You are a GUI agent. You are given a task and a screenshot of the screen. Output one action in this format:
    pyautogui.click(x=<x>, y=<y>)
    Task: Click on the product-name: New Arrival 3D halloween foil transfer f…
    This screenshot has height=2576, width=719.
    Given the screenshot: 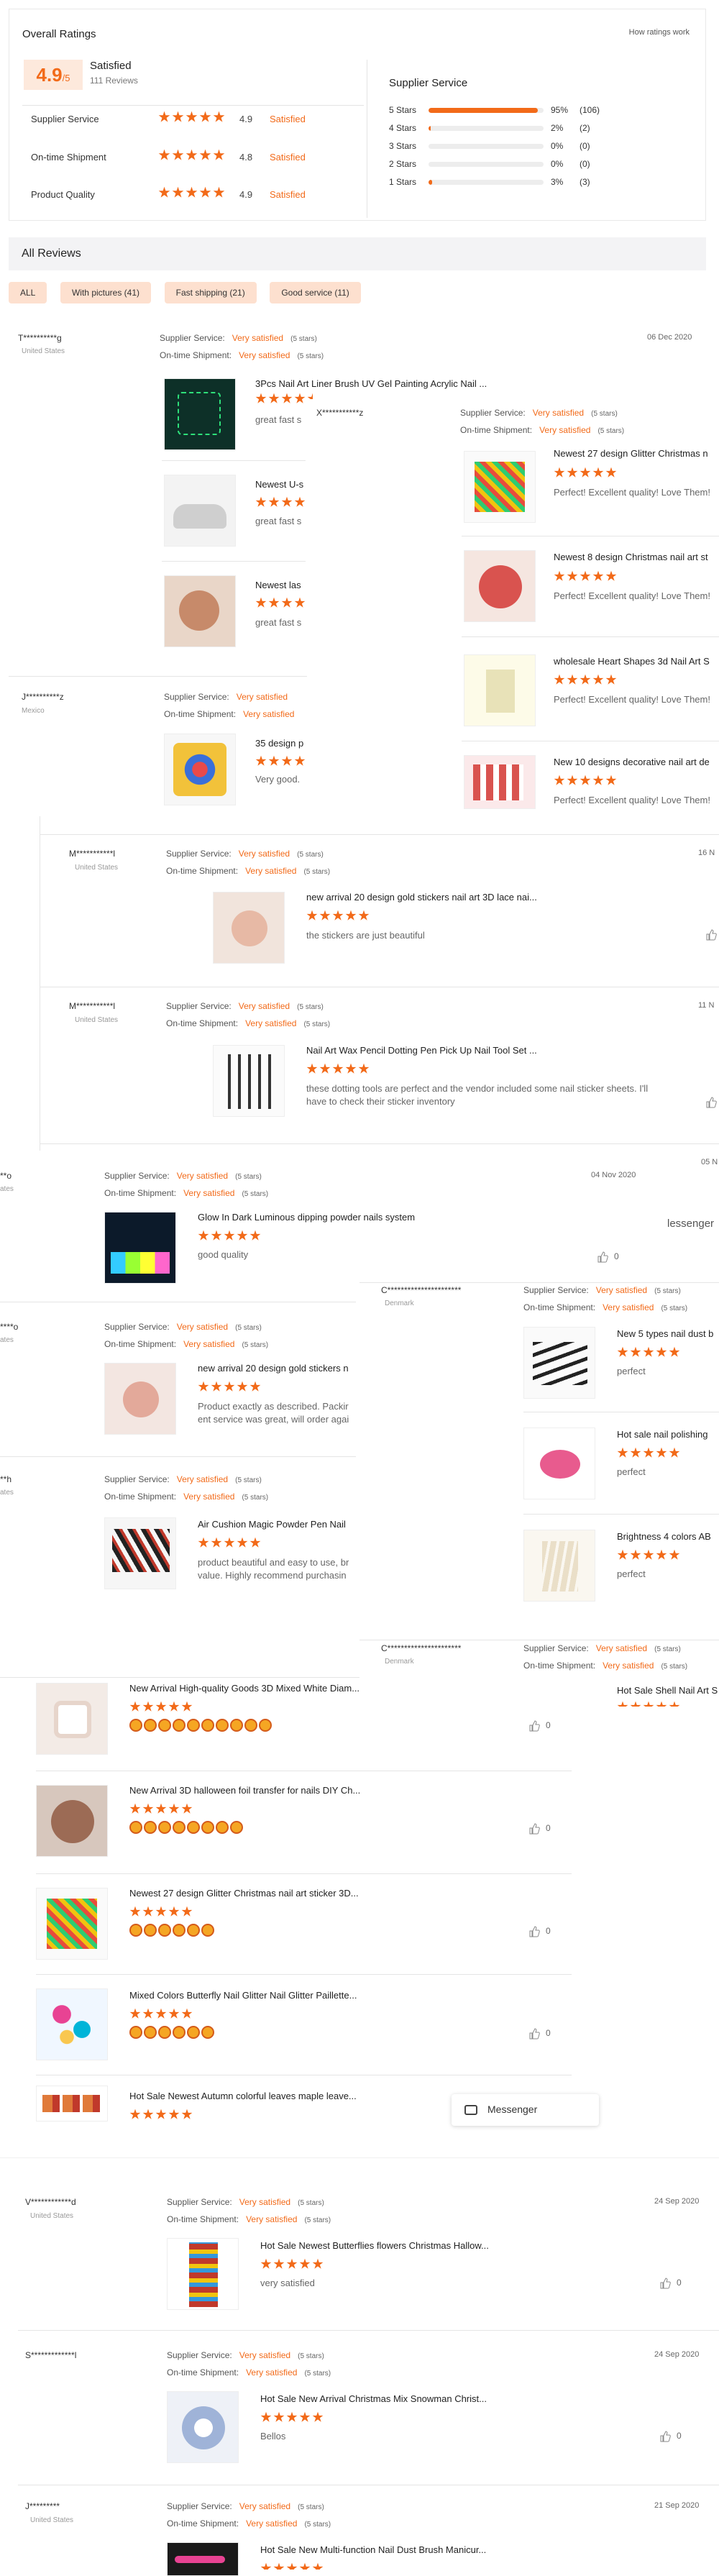 What is the action you would take?
    pyautogui.click(x=255, y=1790)
    